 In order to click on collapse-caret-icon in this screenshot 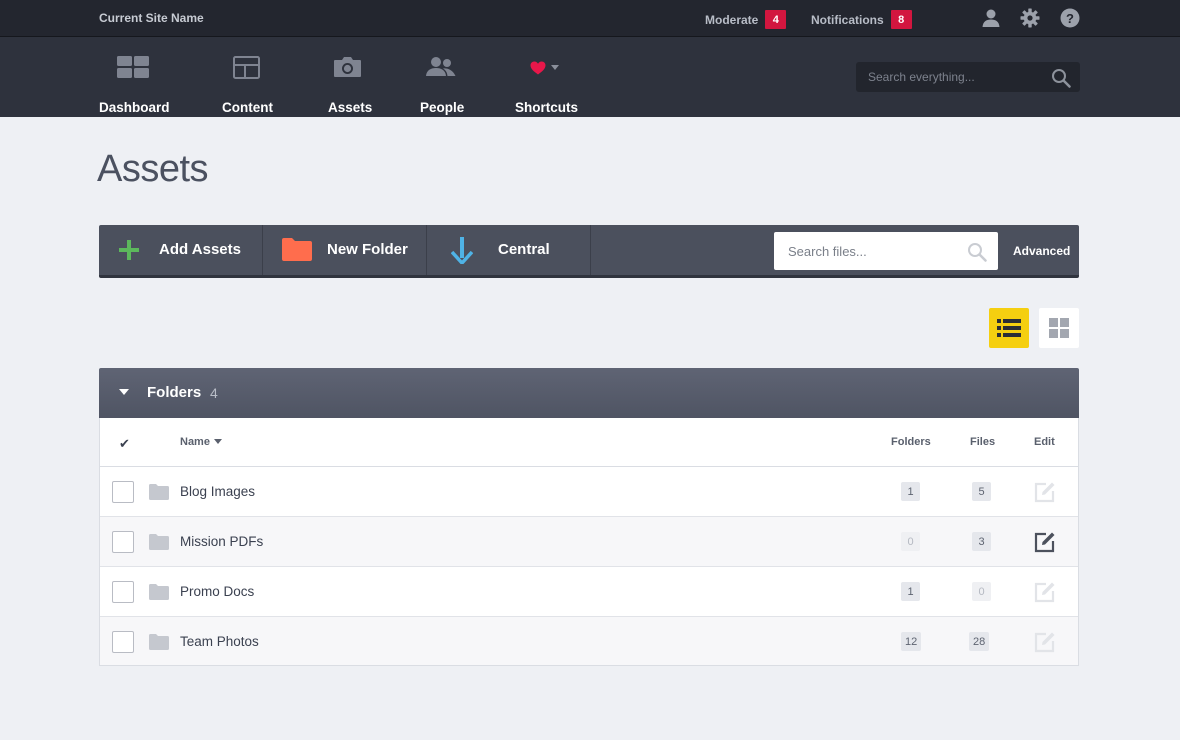, I will do `click(124, 392)`.